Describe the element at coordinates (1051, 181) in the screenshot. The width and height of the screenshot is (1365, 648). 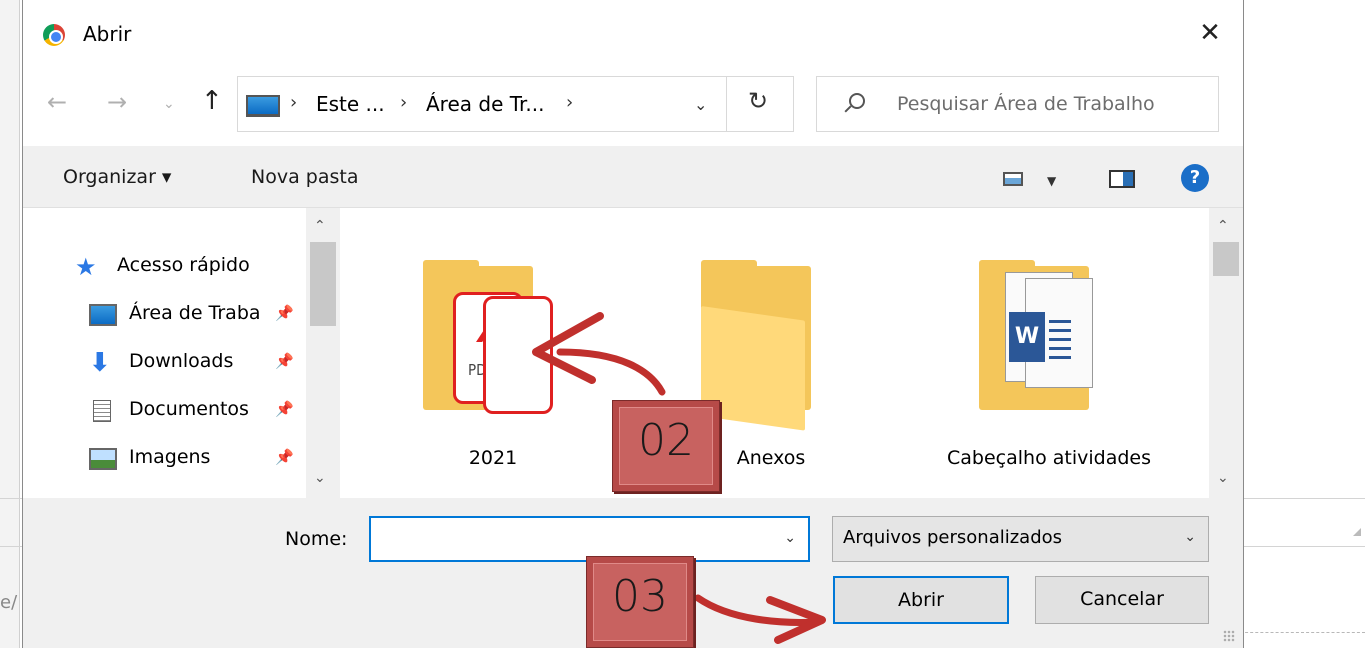
I see `view-dropdown-icon: ▼` at that location.